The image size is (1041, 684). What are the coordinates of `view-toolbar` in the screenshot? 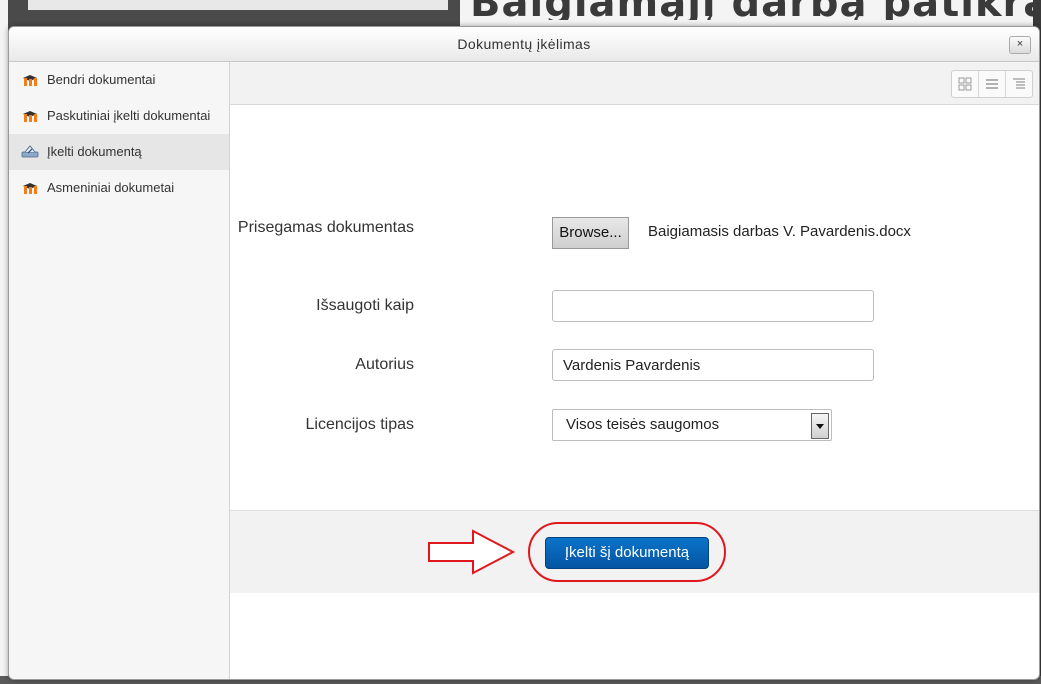 It's located at (634, 83).